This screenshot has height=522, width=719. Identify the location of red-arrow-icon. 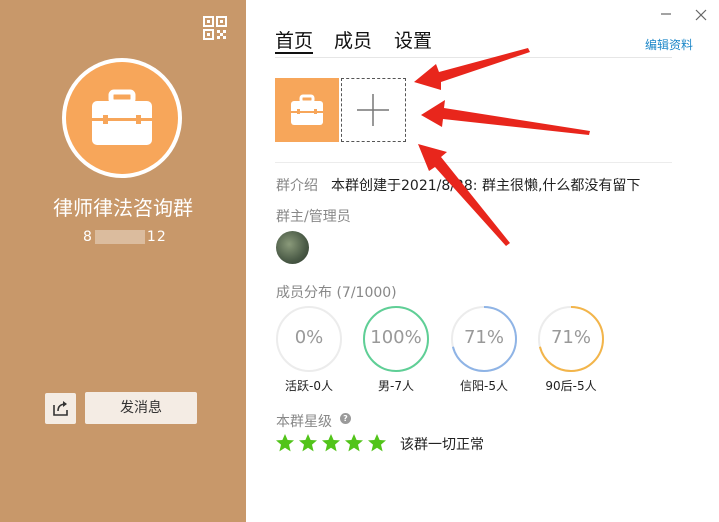
(502, 147).